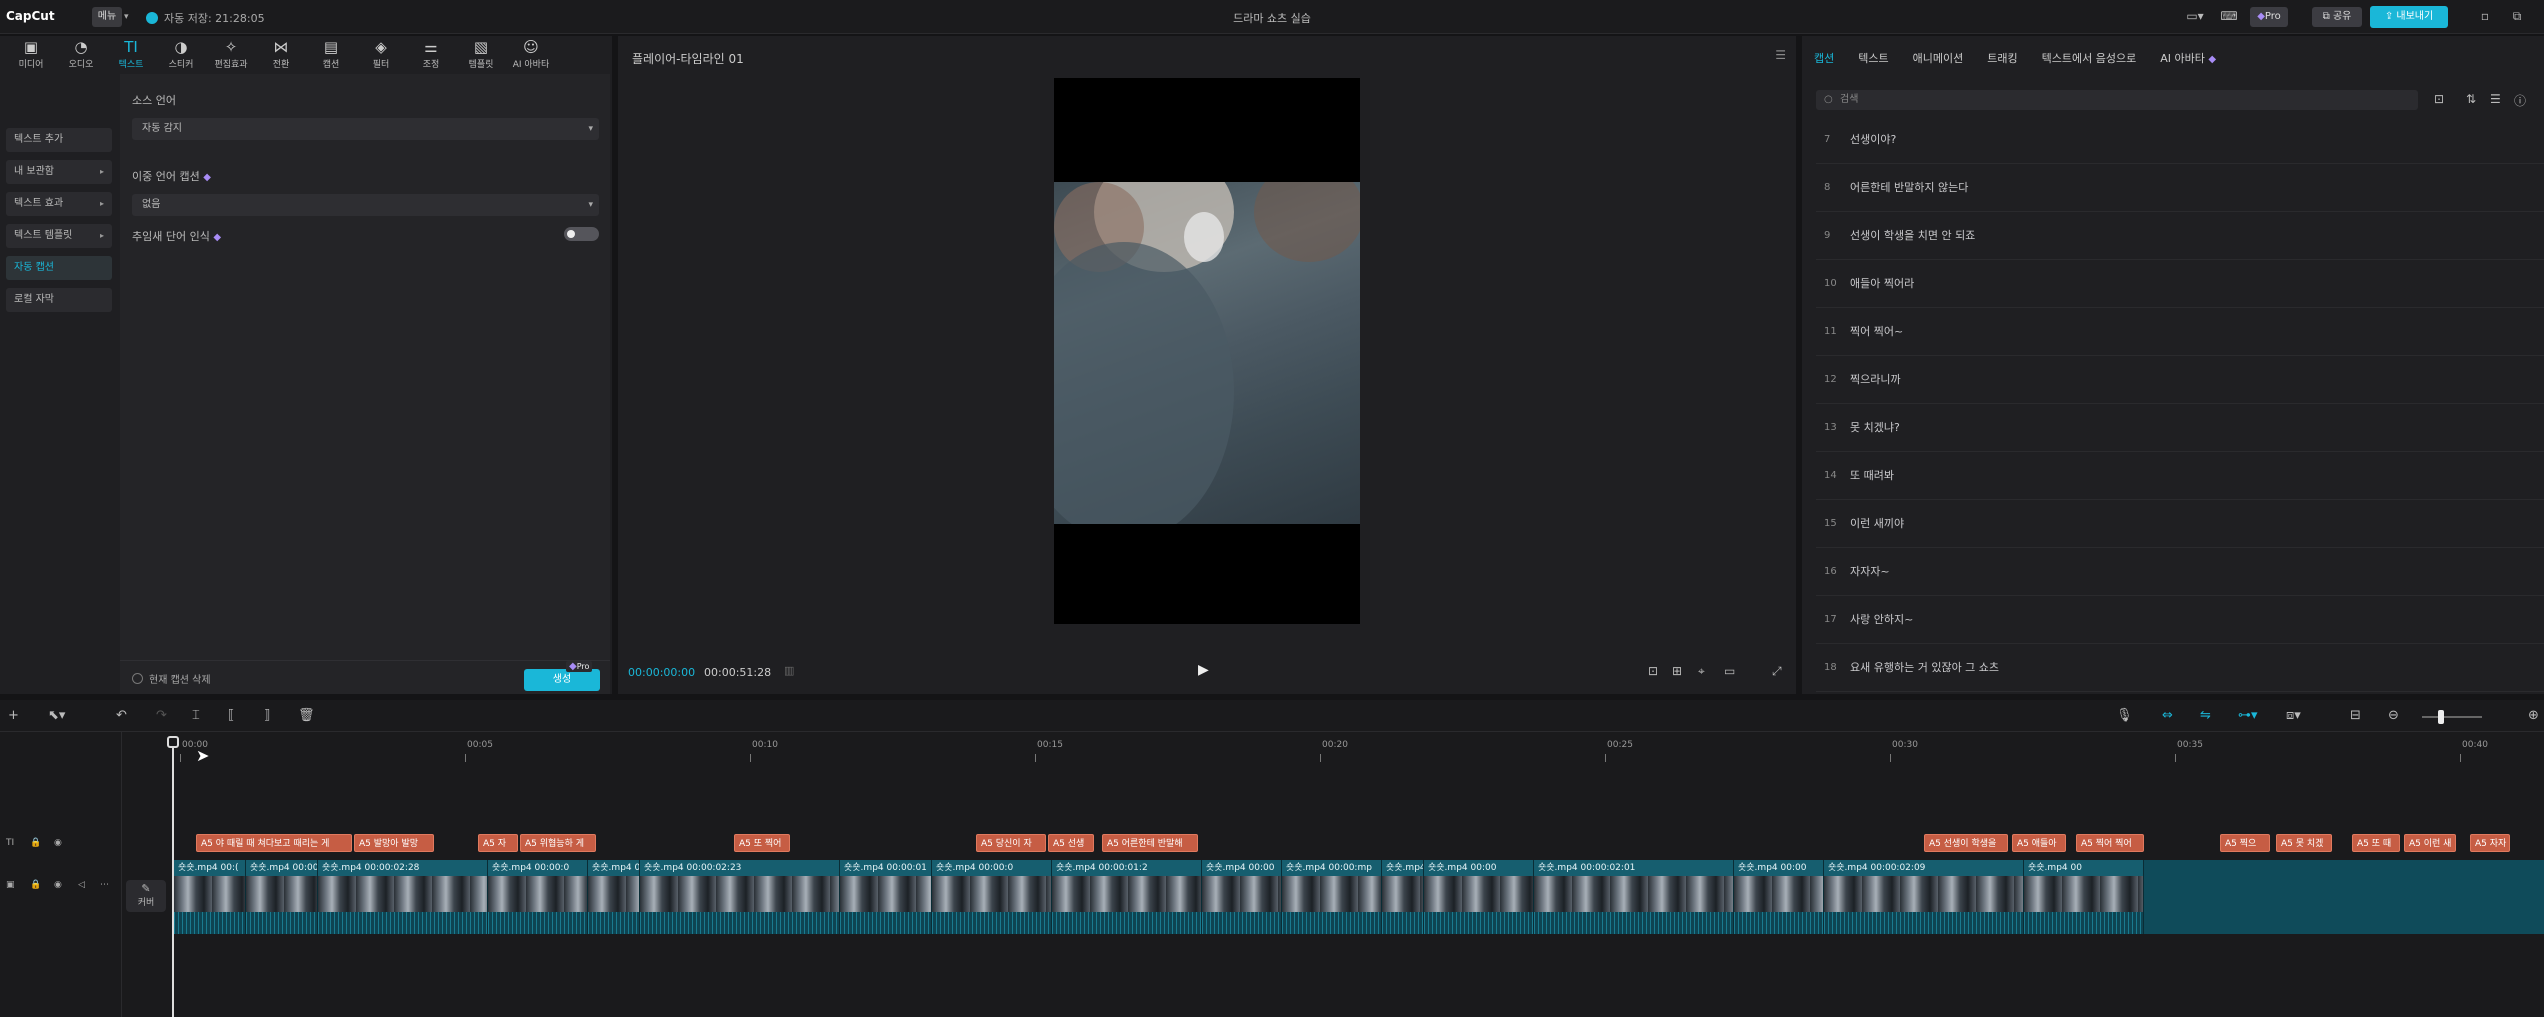 This screenshot has height=1017, width=2544. I want to click on video-clip: 숏숏.mp4 00:00:02:09, so click(1924, 897).